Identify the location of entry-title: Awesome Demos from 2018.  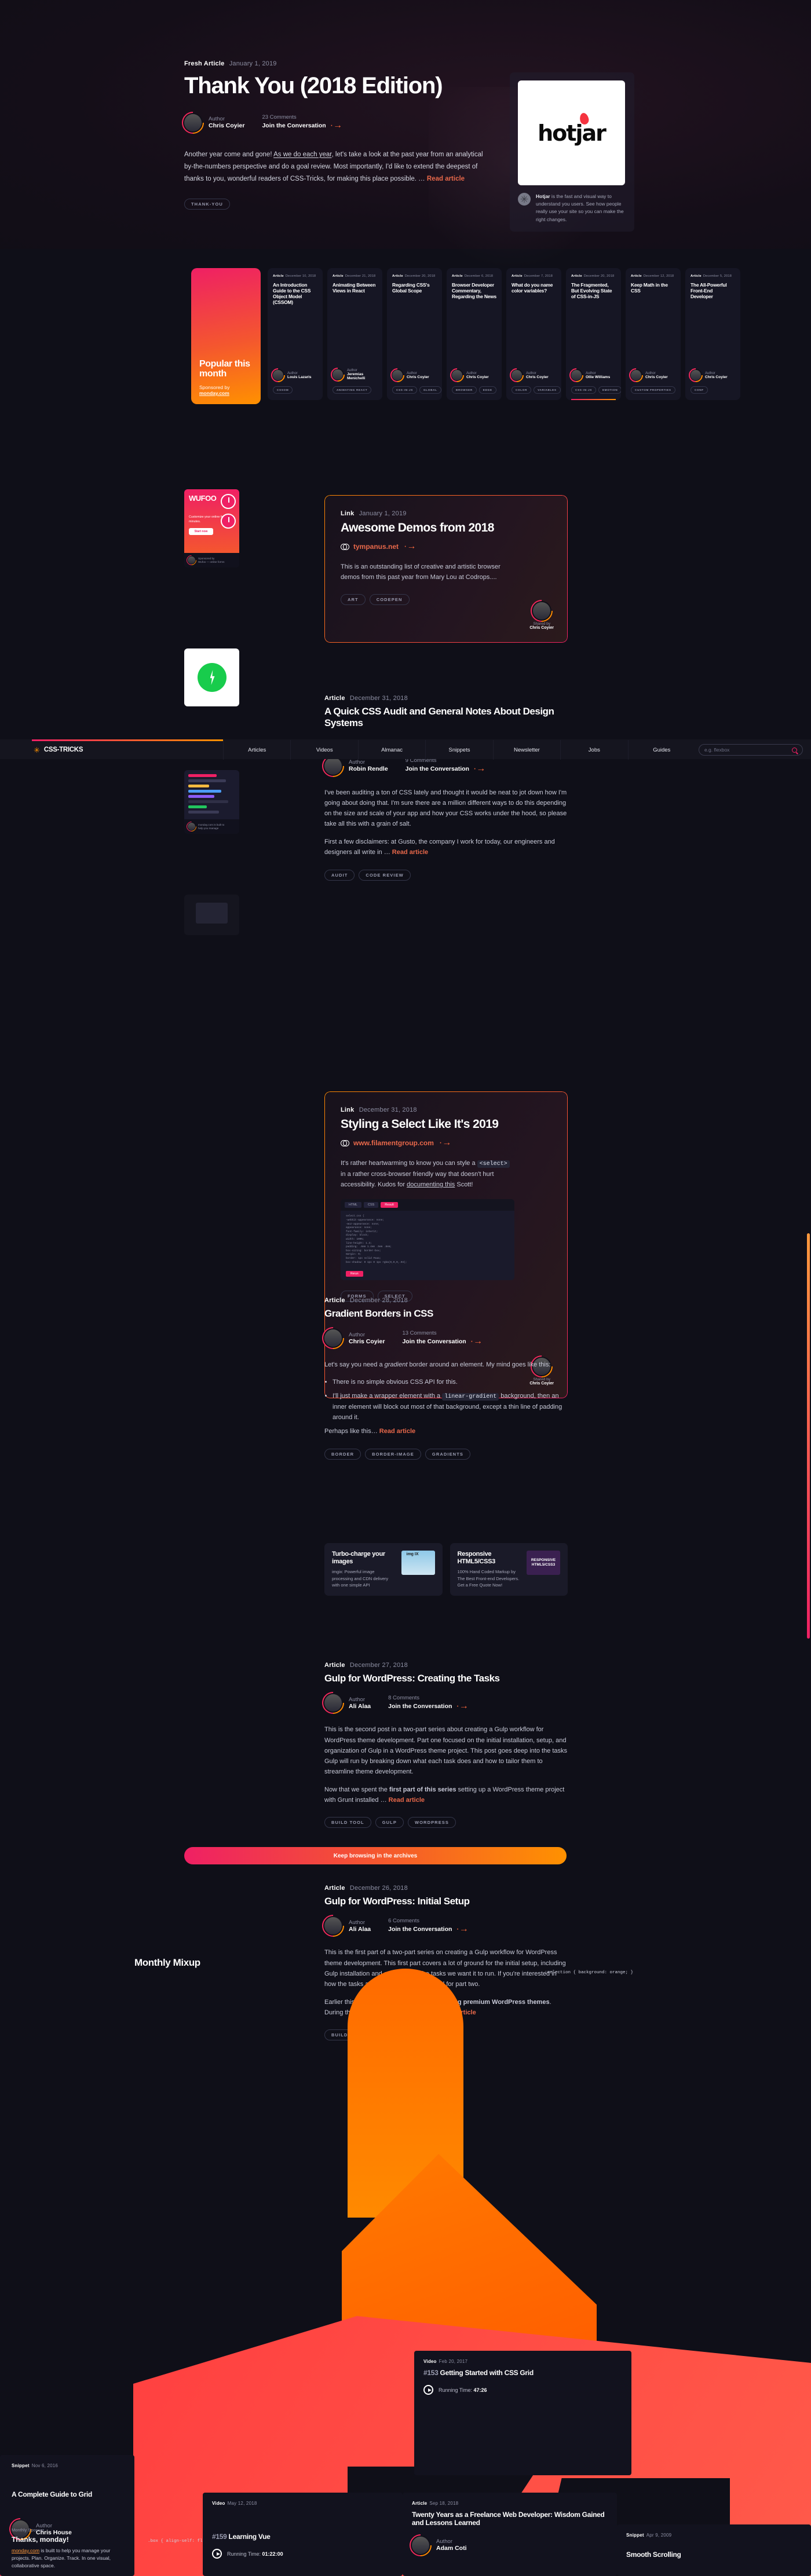
(446, 528).